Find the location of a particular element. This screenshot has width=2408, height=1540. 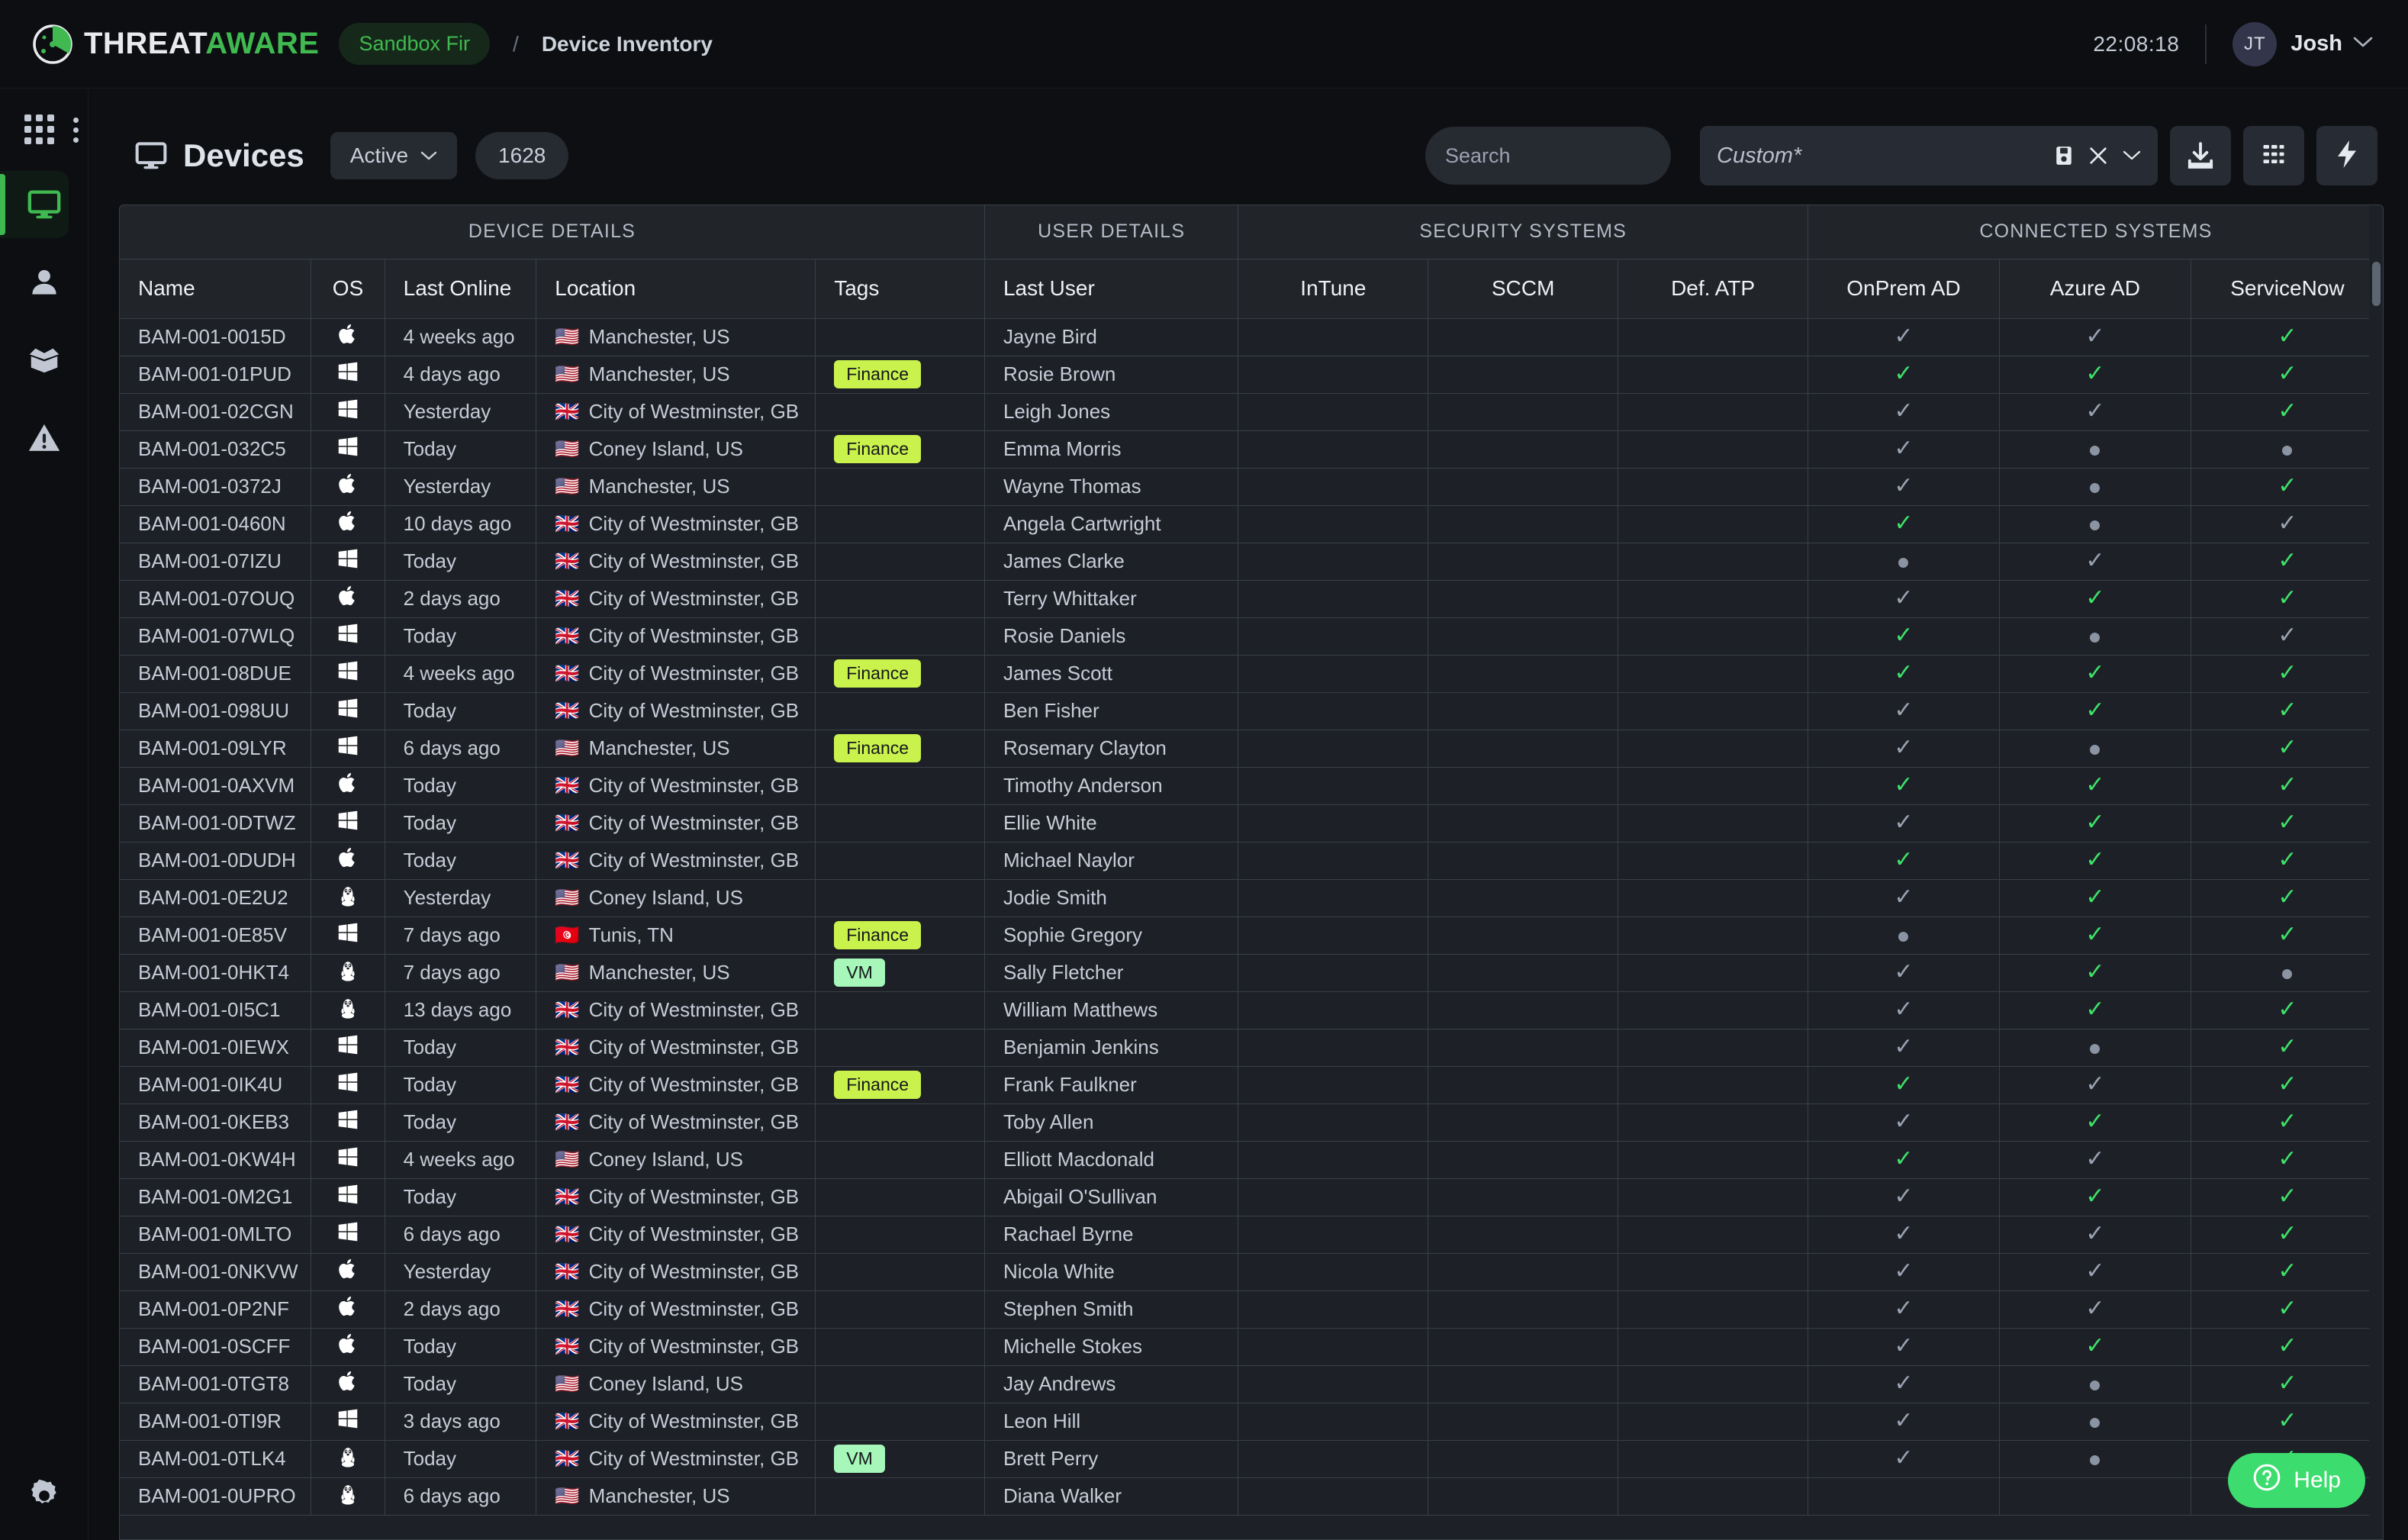

sidebar-item-alerts is located at coordinates (44, 438).